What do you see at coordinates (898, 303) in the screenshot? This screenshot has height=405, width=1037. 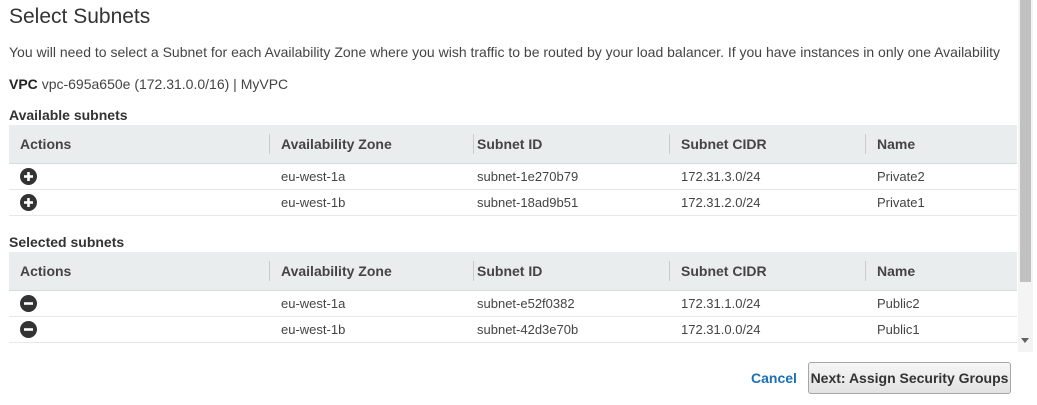 I see `cell-name: Public2` at bounding box center [898, 303].